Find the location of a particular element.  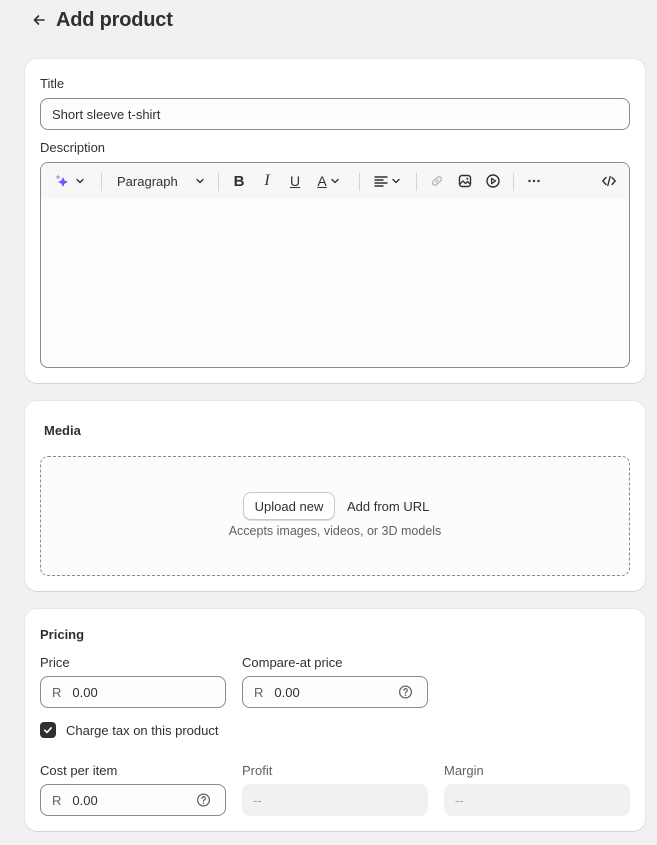

cost-per-item-input: R 0.00 is located at coordinates (133, 800).